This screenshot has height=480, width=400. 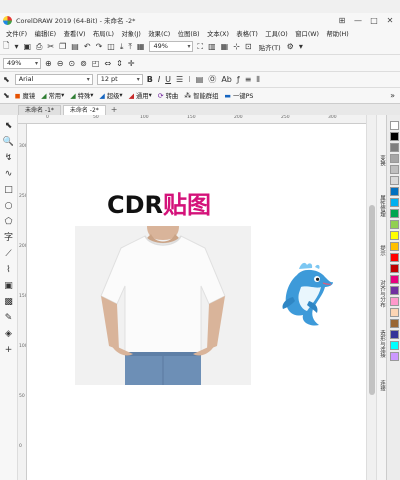 What do you see at coordinates (114, 110) in the screenshot?
I see `new-tab-button: +` at bounding box center [114, 110].